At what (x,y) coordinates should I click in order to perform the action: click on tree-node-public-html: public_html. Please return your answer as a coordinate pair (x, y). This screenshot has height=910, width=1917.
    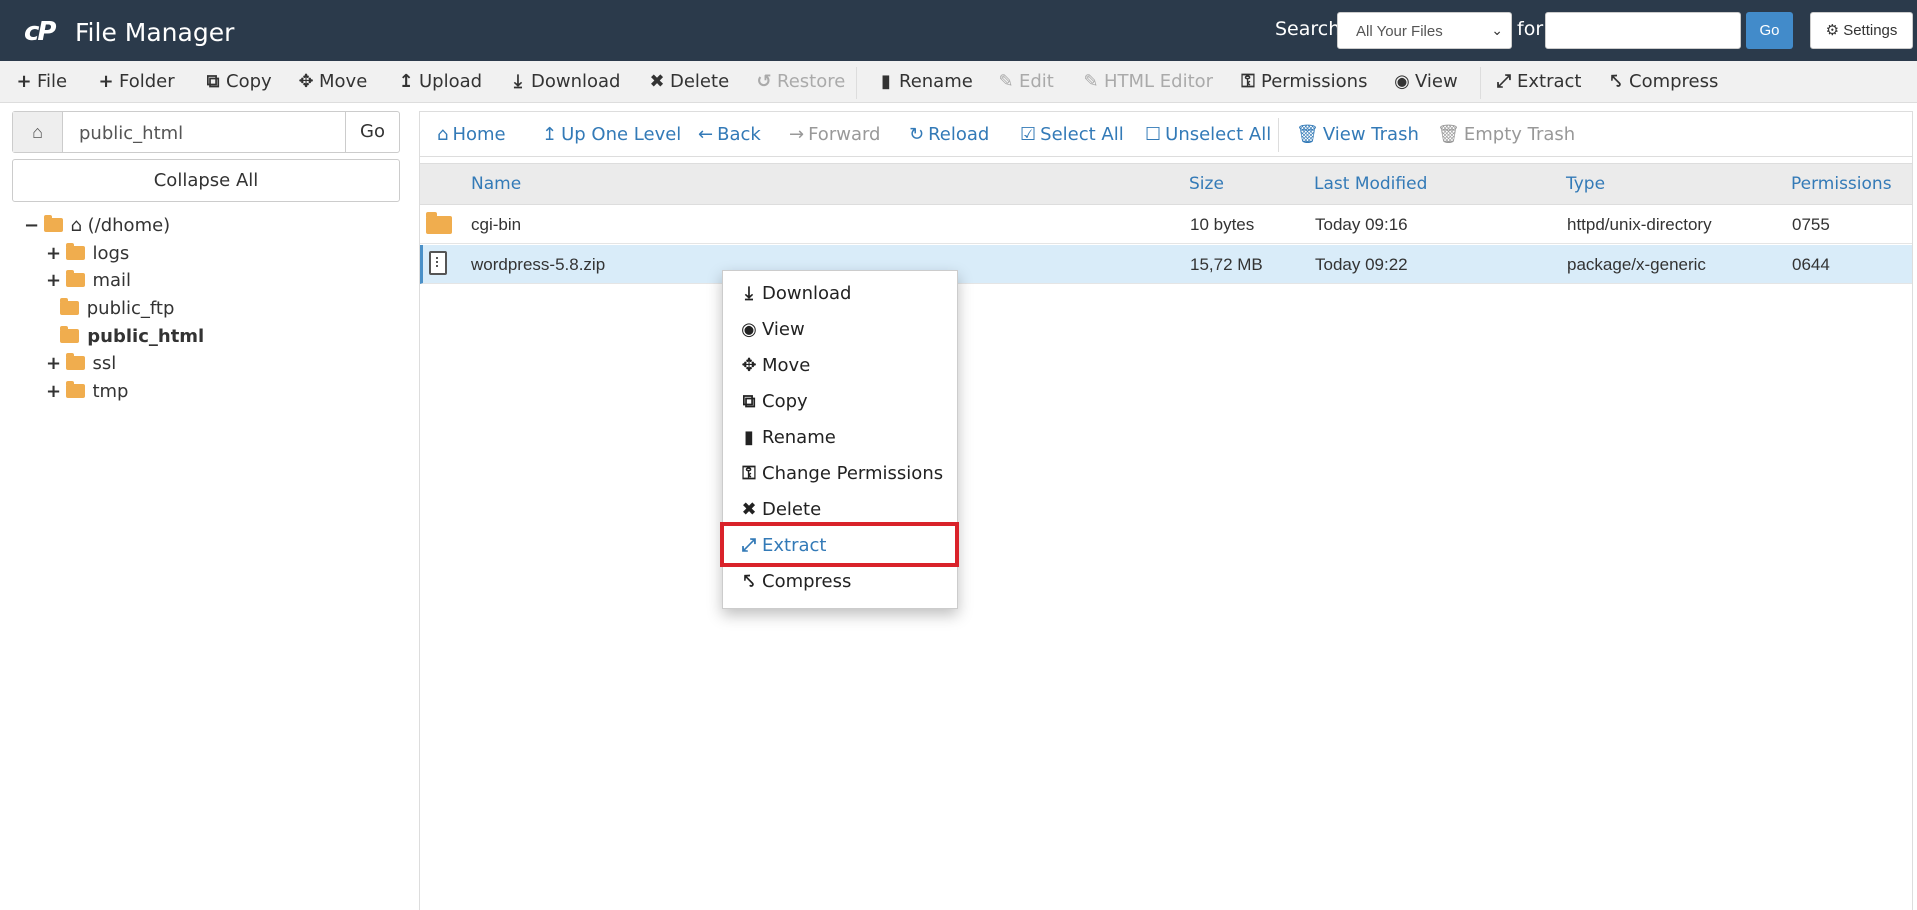
    Looking at the image, I should click on (132, 337).